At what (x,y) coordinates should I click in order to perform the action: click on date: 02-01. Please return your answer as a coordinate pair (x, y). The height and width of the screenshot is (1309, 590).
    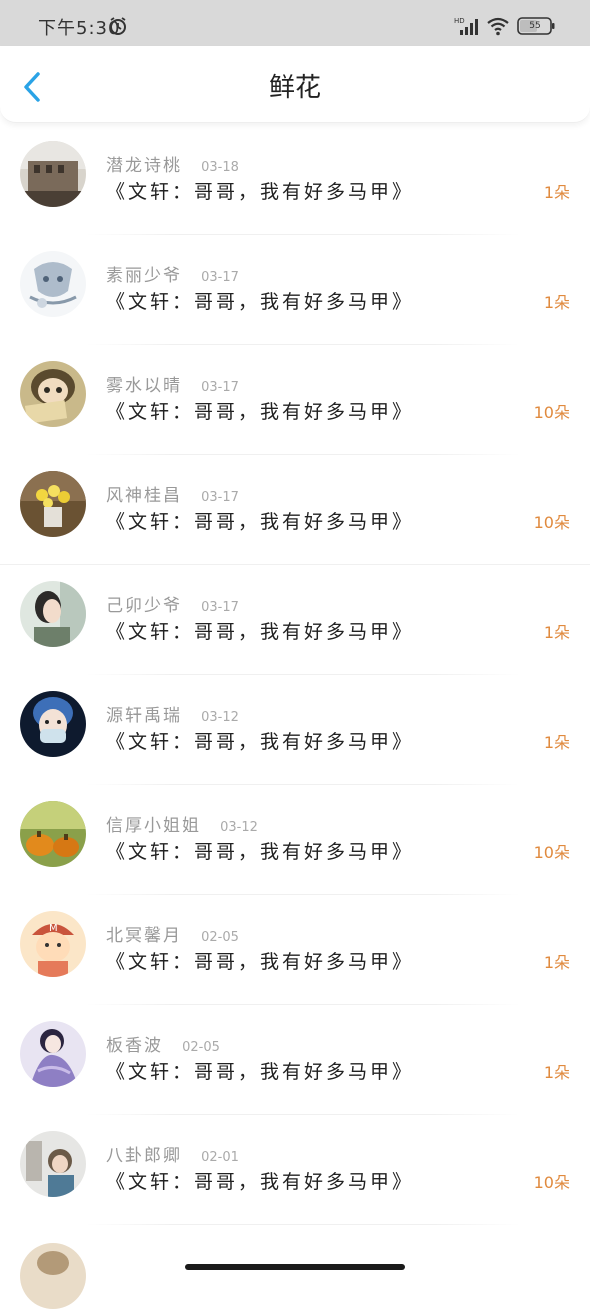
    Looking at the image, I should click on (220, 1157).